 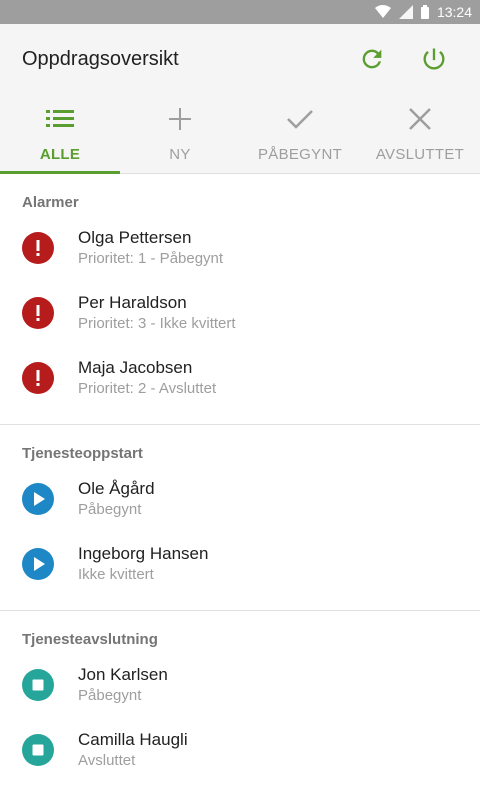 I want to click on close-icon, so click(x=420, y=119).